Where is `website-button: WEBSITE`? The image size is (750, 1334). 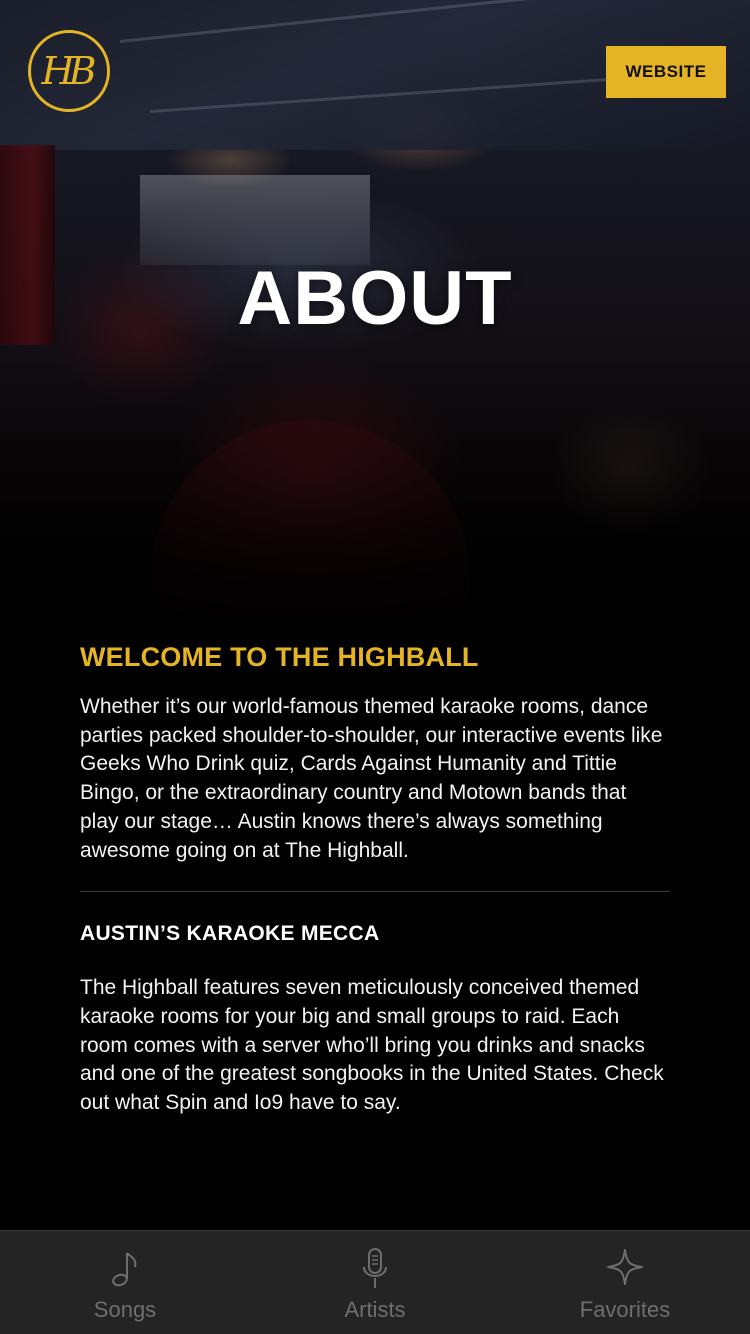 website-button: WEBSITE is located at coordinates (666, 72).